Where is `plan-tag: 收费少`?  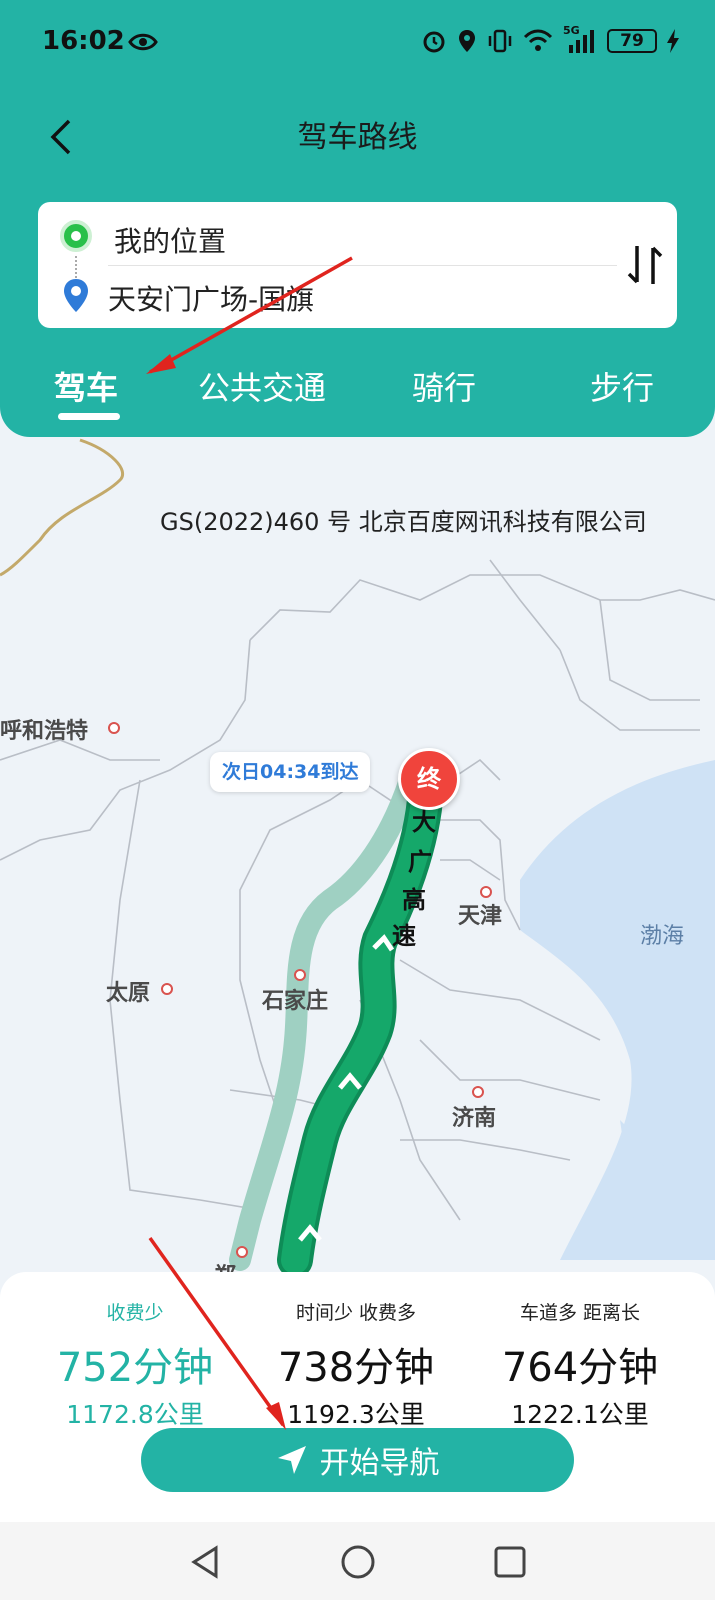
plan-tag: 收费少 is located at coordinates (135, 1313).